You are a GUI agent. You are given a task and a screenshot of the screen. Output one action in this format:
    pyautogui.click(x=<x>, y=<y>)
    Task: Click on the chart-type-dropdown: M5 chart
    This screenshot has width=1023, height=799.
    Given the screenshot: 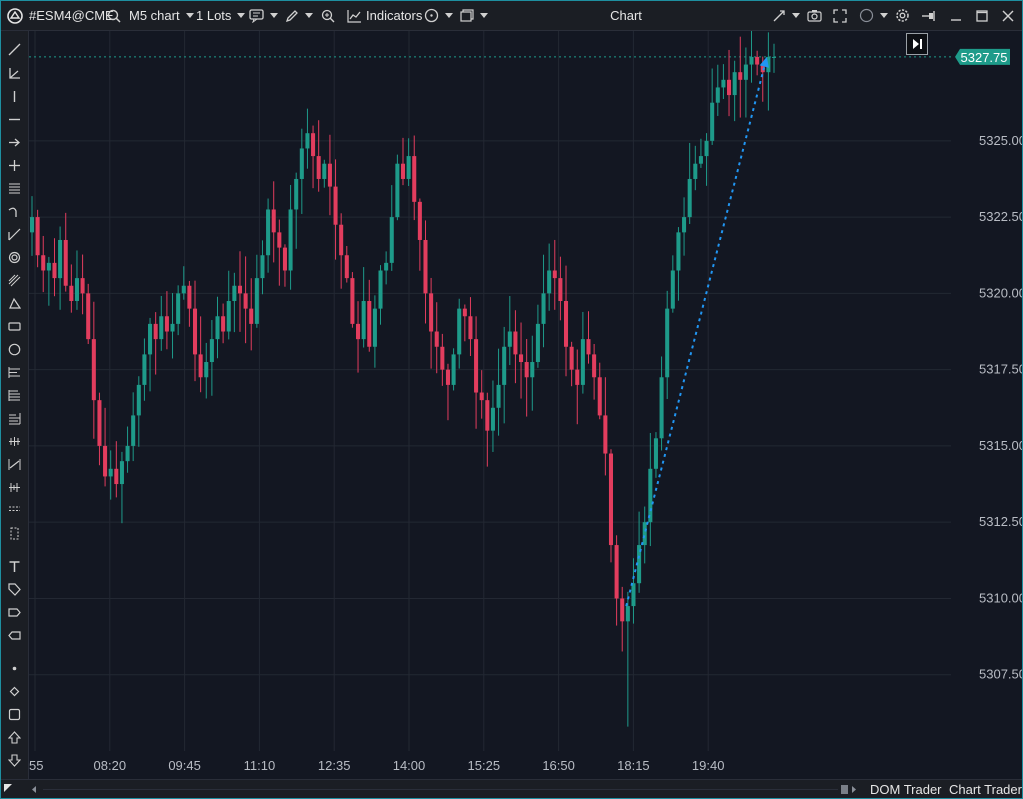 What is the action you would take?
    pyautogui.click(x=161, y=15)
    